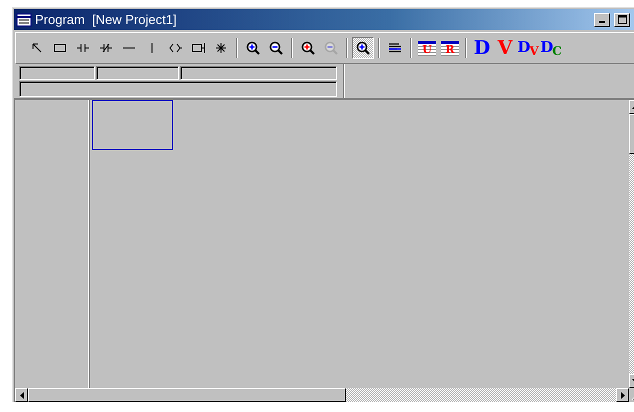 This screenshot has width=634, height=412. I want to click on box-icon, so click(198, 48).